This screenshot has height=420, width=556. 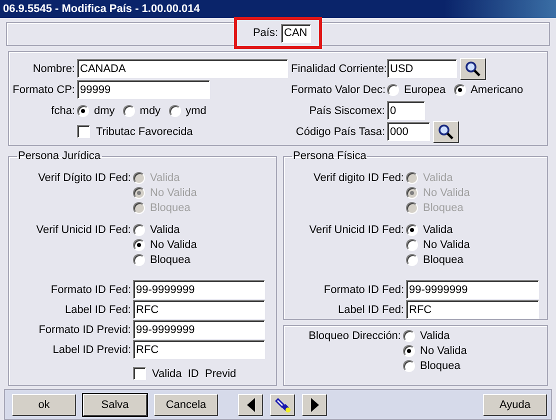 I want to click on input-field: USD, so click(x=422, y=68).